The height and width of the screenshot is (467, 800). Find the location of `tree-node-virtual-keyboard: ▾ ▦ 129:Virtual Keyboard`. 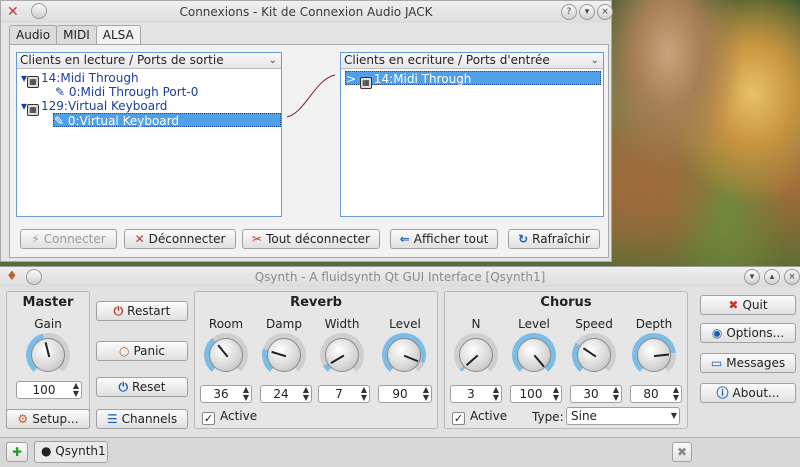

tree-node-virtual-keyboard: ▾ ▦ 129:Virtual Keyboard is located at coordinates (94, 107).